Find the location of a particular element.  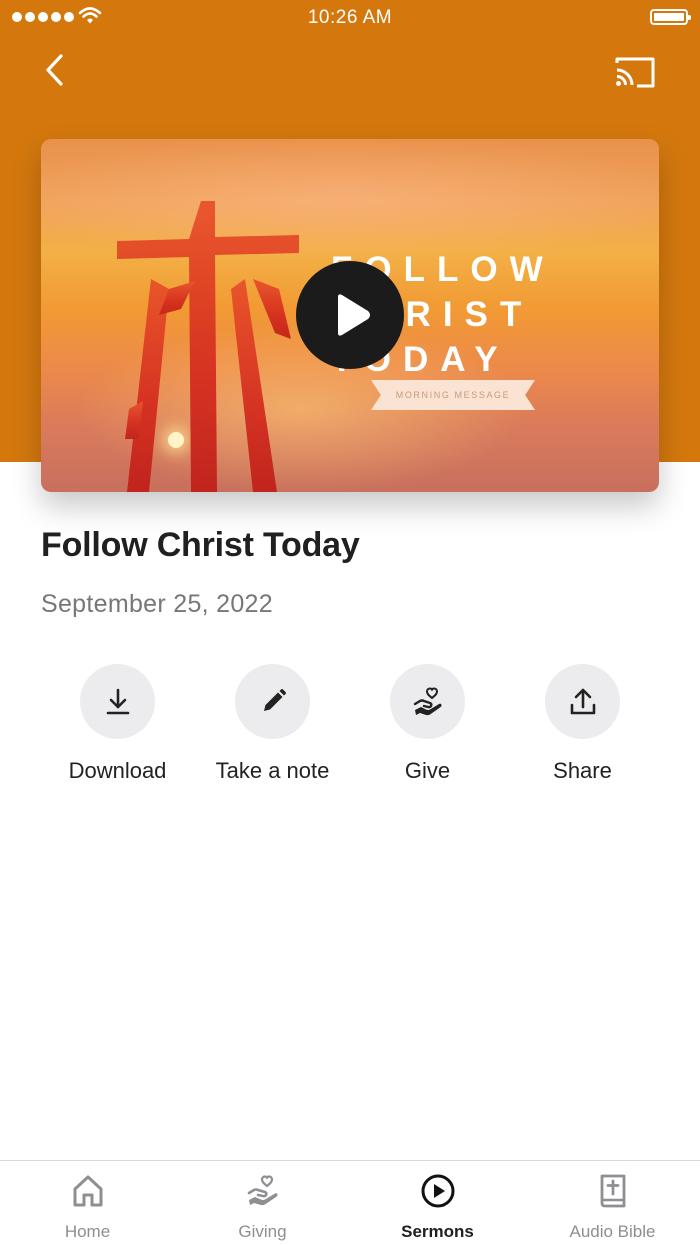

battery-icon is located at coordinates (670, 17).